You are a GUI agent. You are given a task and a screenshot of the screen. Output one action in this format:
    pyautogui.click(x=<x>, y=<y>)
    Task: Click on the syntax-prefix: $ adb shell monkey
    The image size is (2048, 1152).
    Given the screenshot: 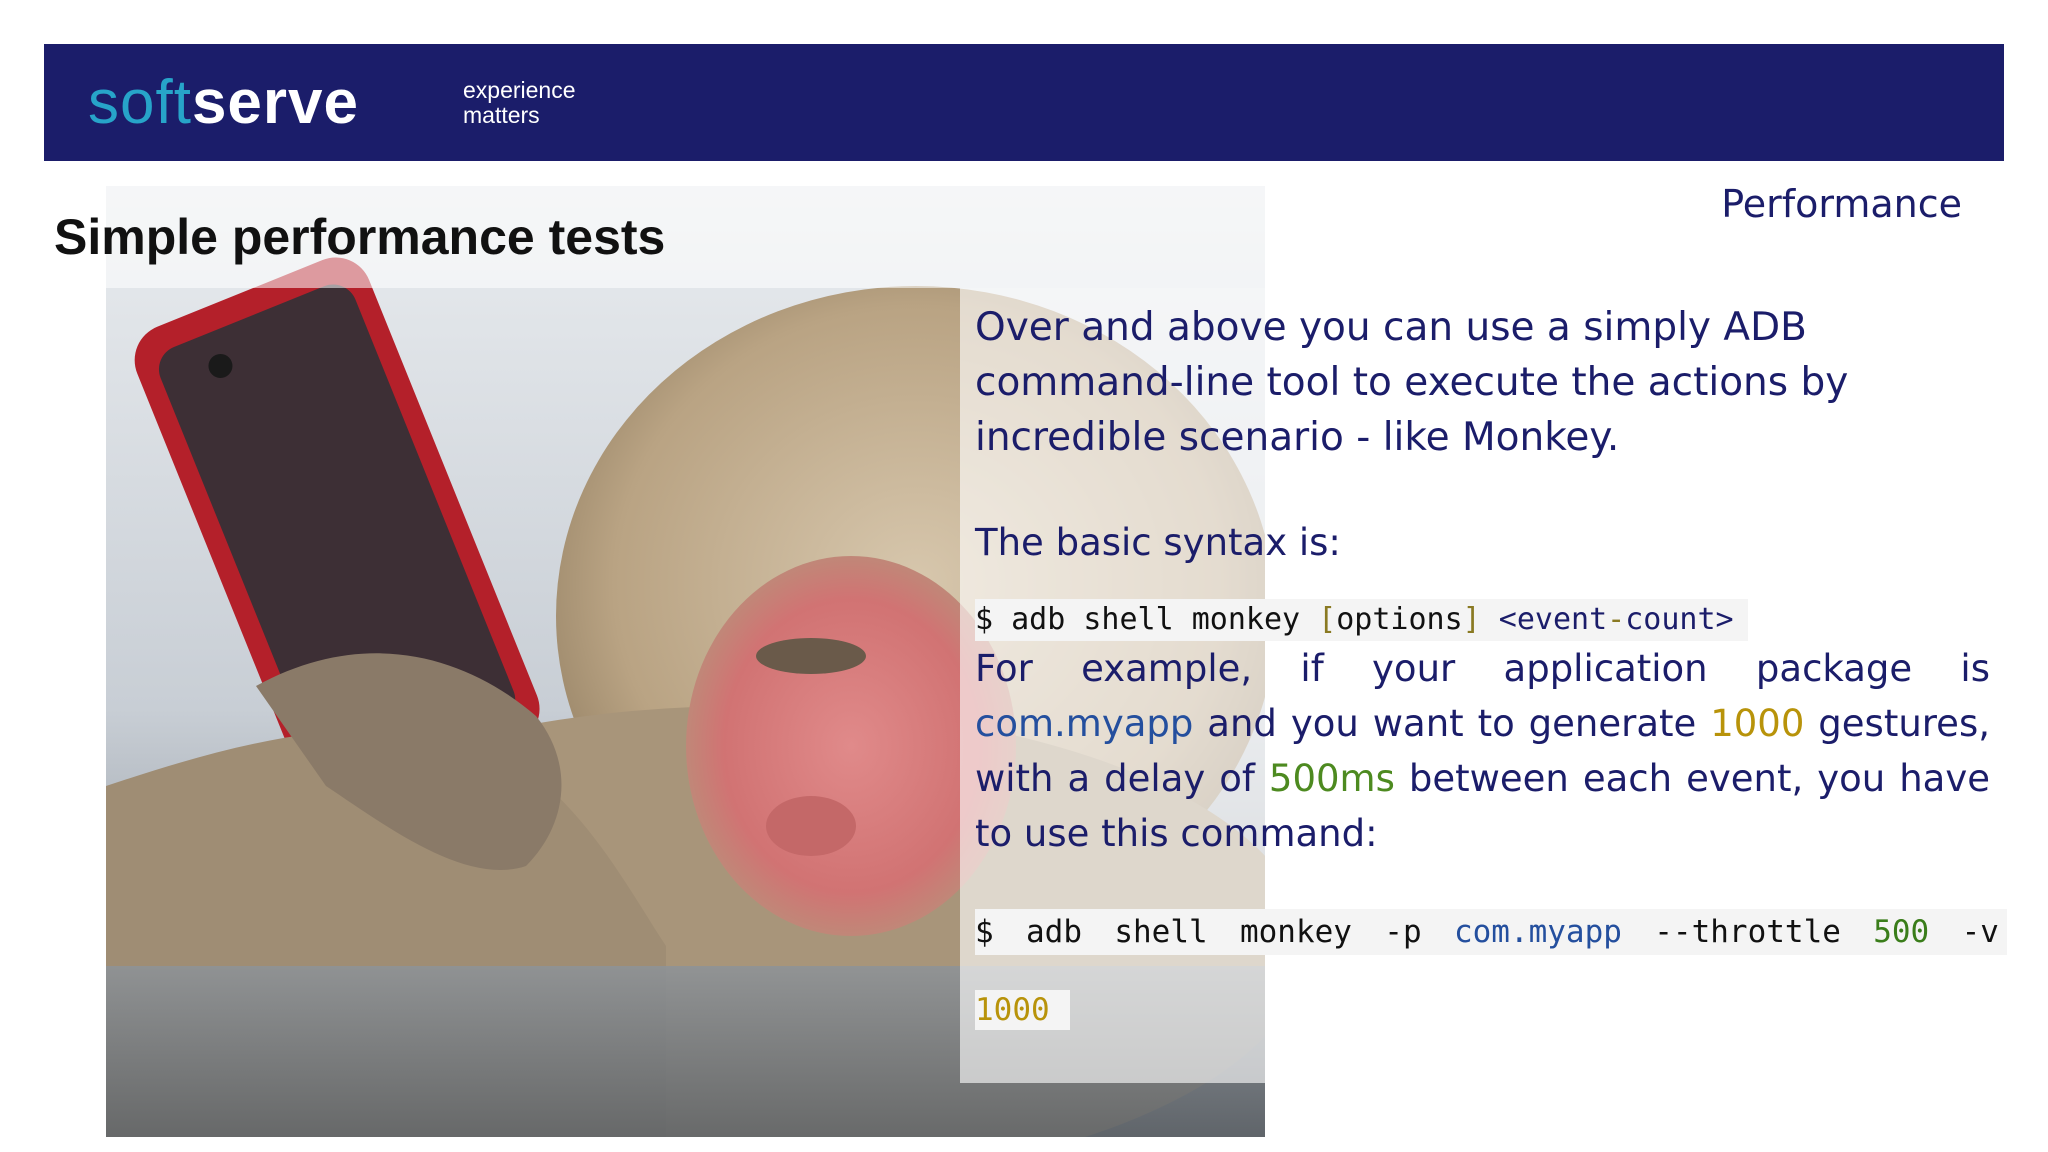 What is the action you would take?
    pyautogui.click(x=1147, y=619)
    